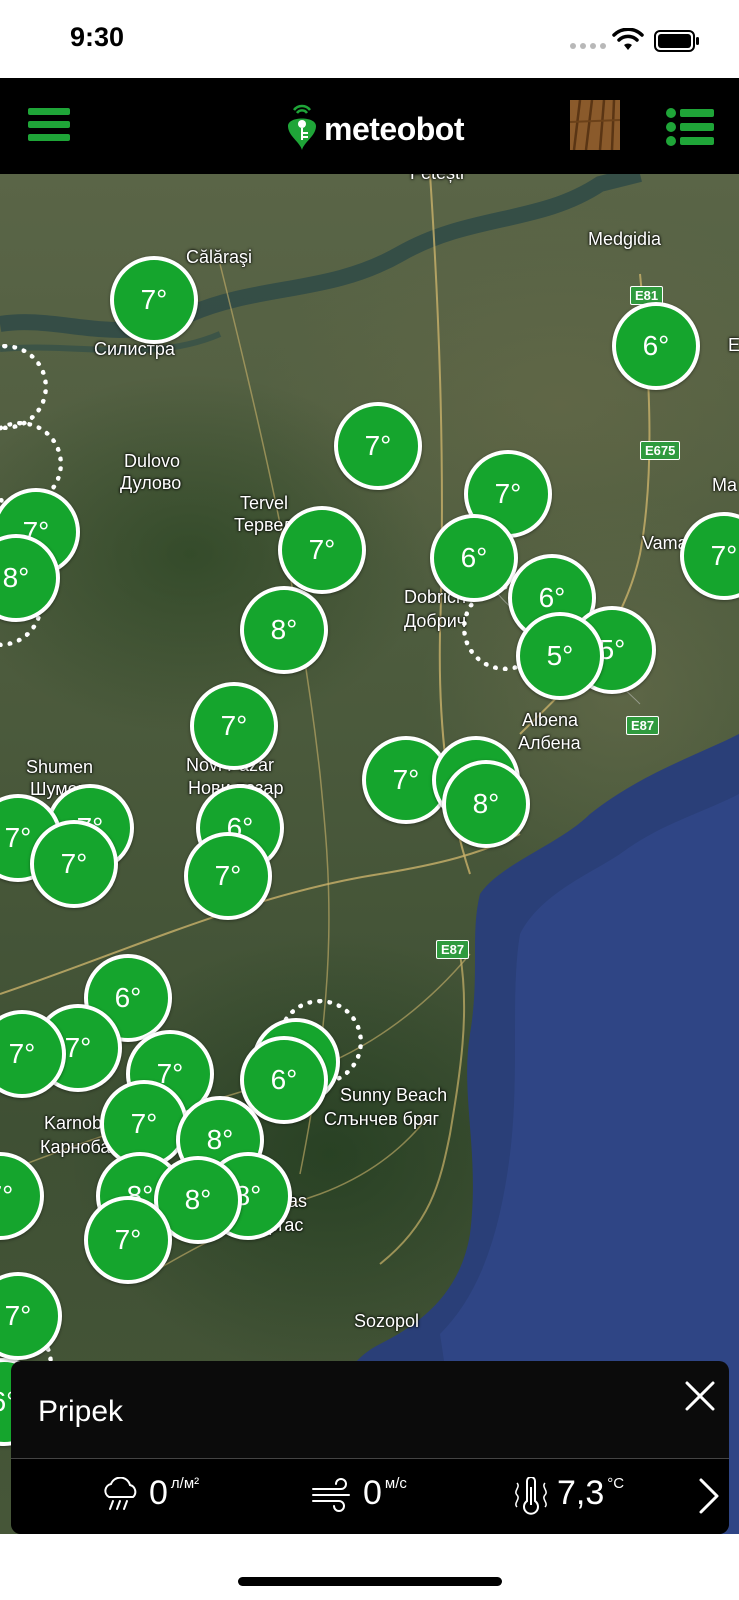 Image resolution: width=739 pixels, height=1600 pixels. I want to click on app-header: meteobot, so click(369, 126).